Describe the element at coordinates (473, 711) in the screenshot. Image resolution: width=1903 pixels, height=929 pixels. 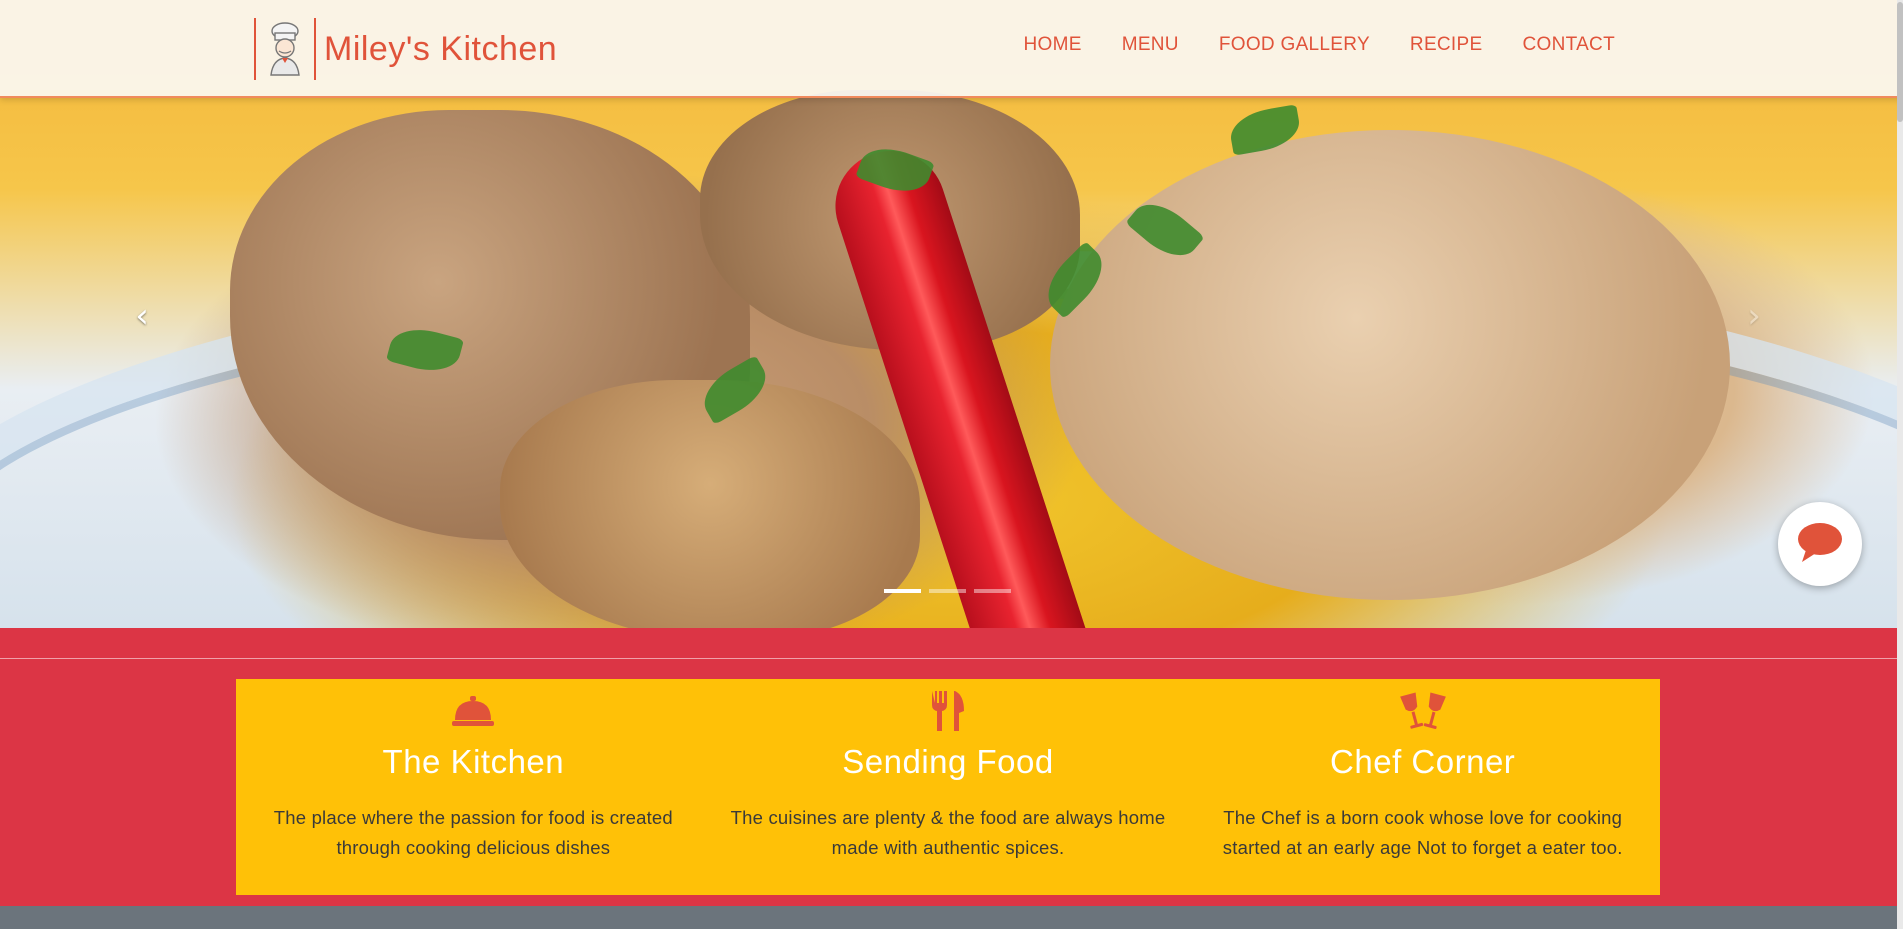
I see `cloche-icon` at that location.